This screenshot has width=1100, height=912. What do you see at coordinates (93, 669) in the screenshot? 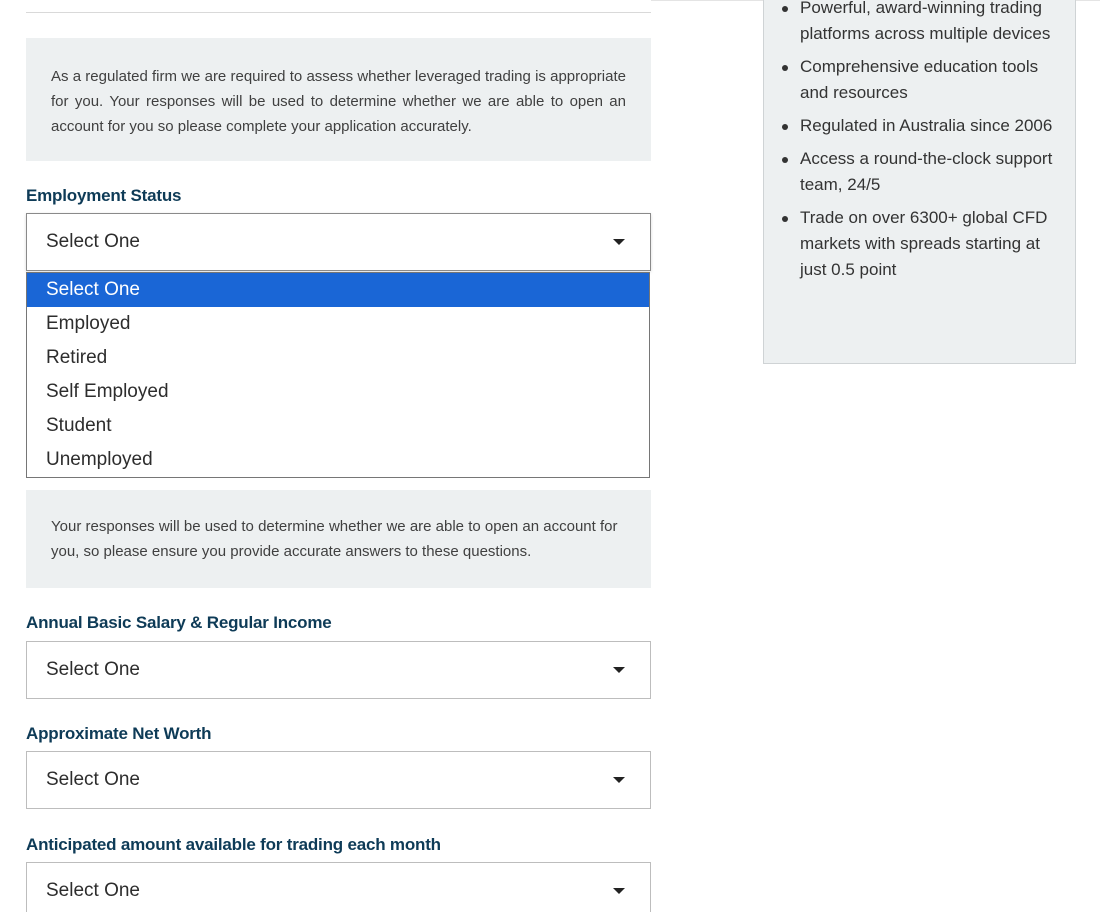
I see `annual-income-value: Select One` at bounding box center [93, 669].